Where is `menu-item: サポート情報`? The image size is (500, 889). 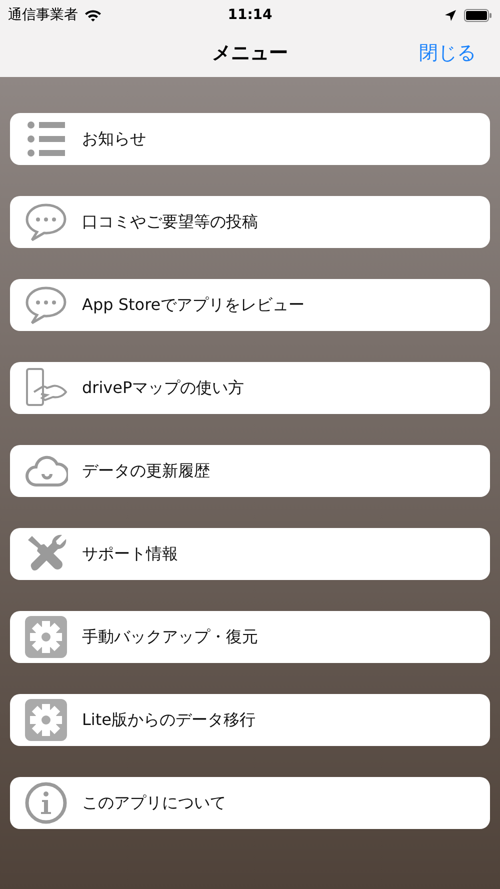
menu-item: サポート情報 is located at coordinates (250, 554).